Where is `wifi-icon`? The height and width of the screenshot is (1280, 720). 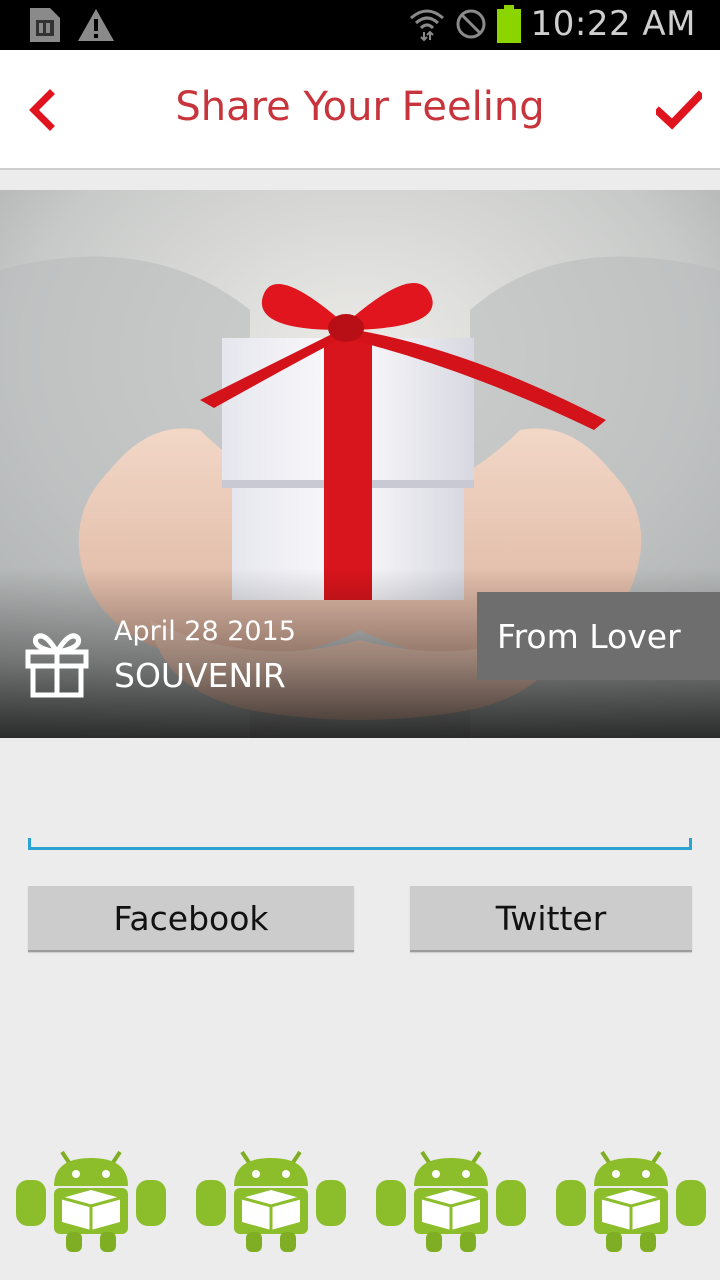 wifi-icon is located at coordinates (426, 25).